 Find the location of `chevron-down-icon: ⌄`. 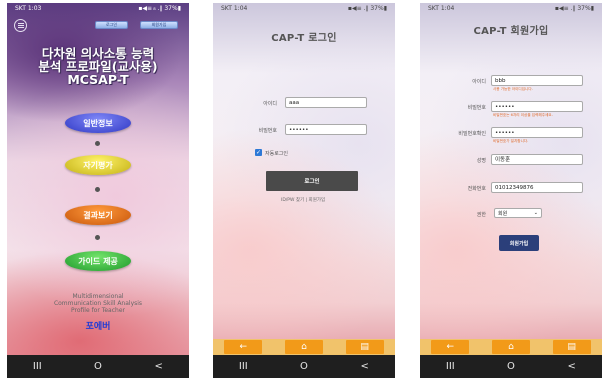

chevron-down-icon: ⌄ is located at coordinates (535, 213).